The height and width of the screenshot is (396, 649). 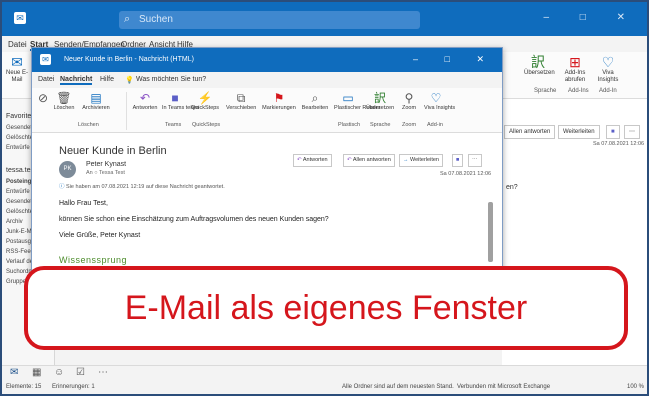 I want to click on main-forward-button: Weiterleiten, so click(x=579, y=132).